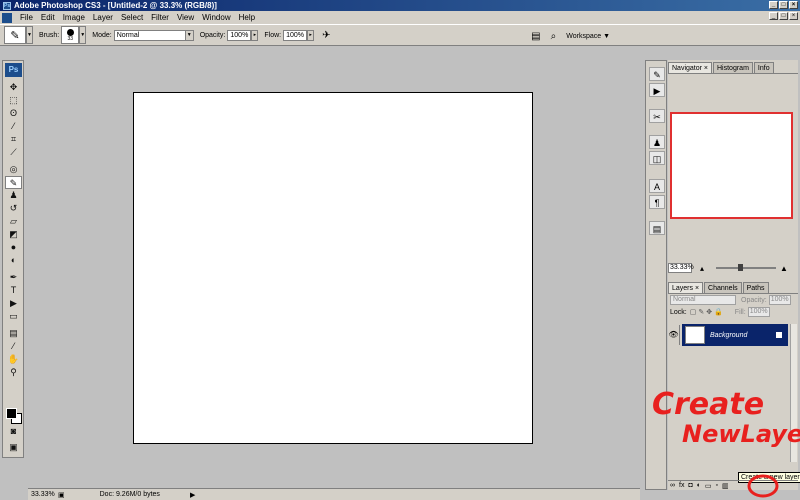 This screenshot has height=500, width=800. Describe the element at coordinates (311, 35) in the screenshot. I see `flow-slider-button: ▸` at that location.